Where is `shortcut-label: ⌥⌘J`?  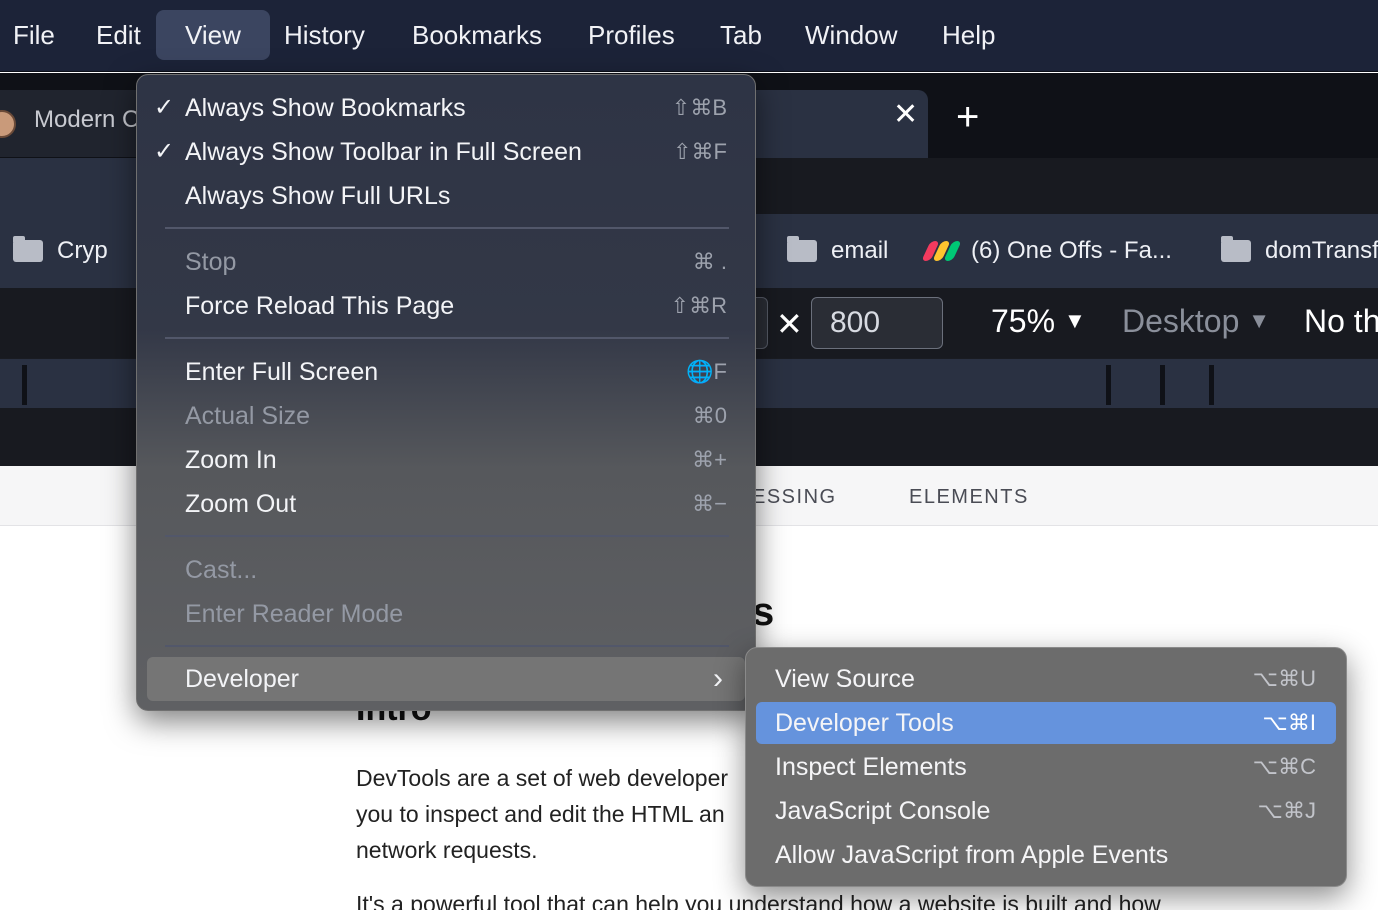
shortcut-label: ⌥⌘J is located at coordinates (1286, 810).